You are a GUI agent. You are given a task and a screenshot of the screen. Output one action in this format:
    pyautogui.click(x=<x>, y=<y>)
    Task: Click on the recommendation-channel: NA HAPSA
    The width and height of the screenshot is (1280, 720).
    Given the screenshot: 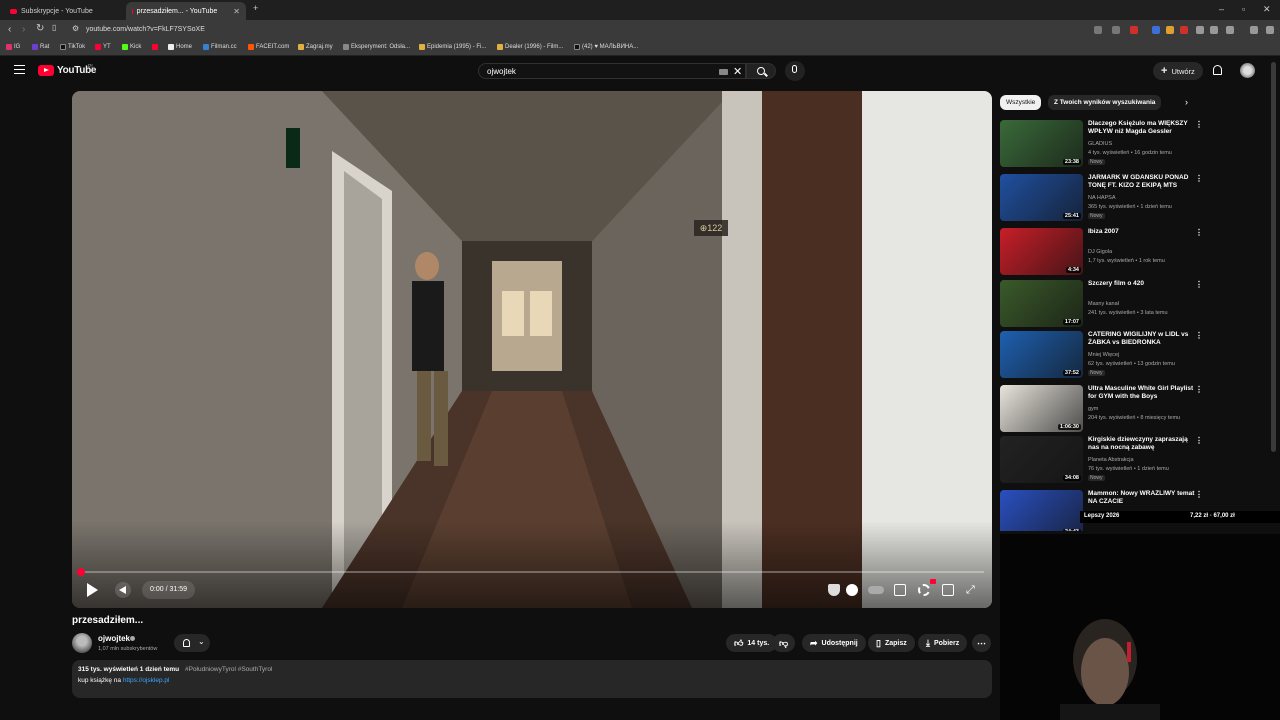 What is the action you would take?
    pyautogui.click(x=1102, y=198)
    